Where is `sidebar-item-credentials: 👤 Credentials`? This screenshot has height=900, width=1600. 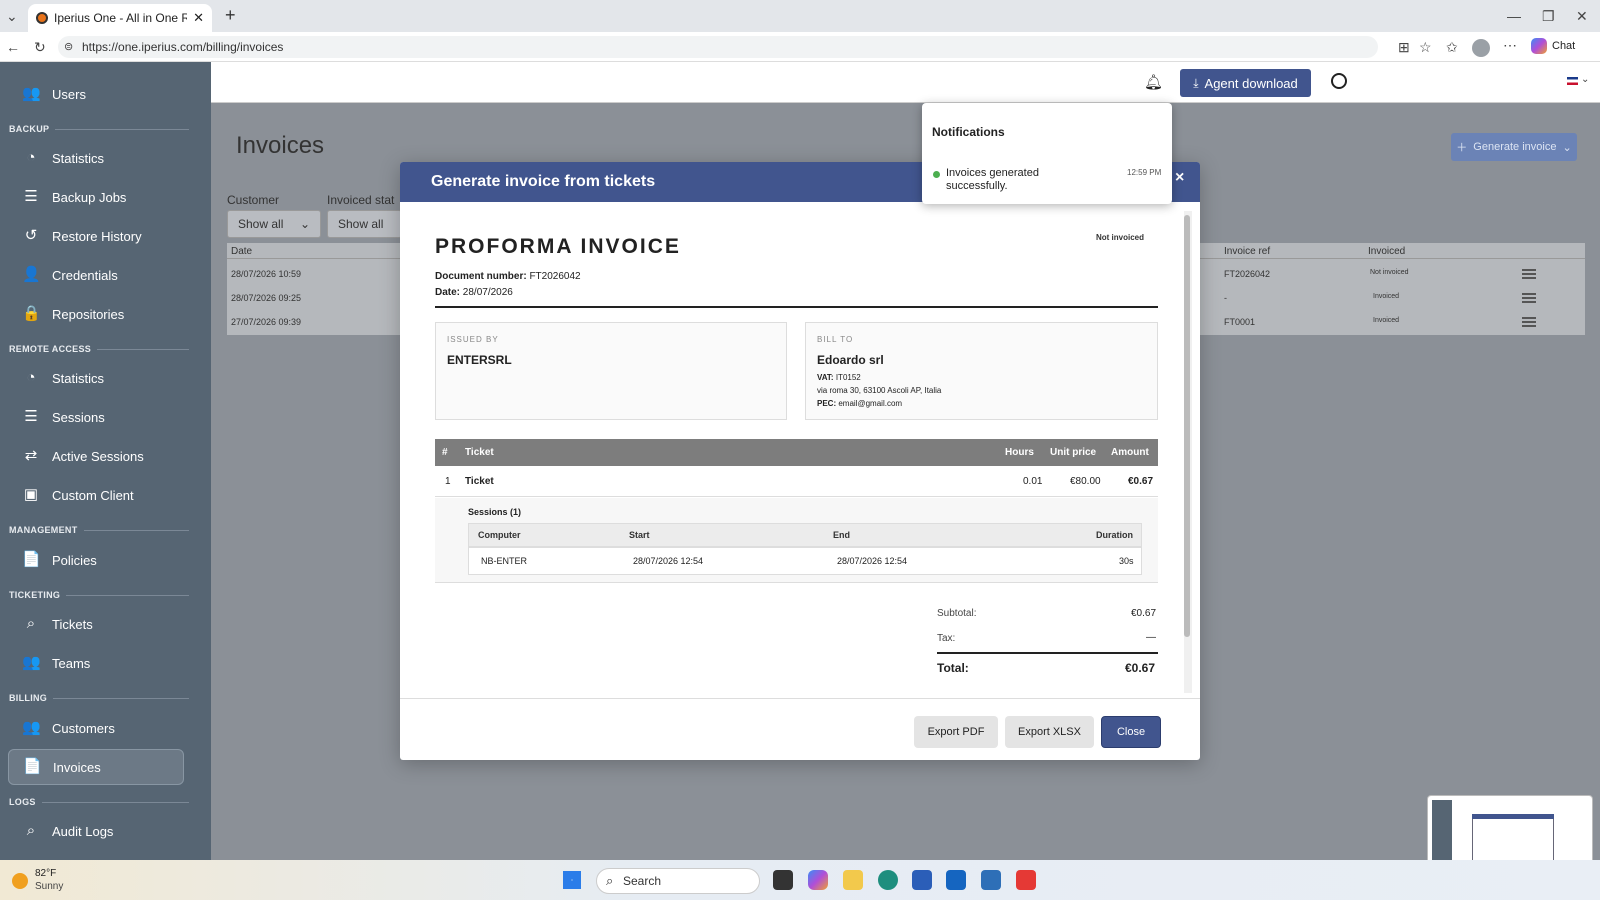 sidebar-item-credentials: 👤 Credentials is located at coordinates (96, 275).